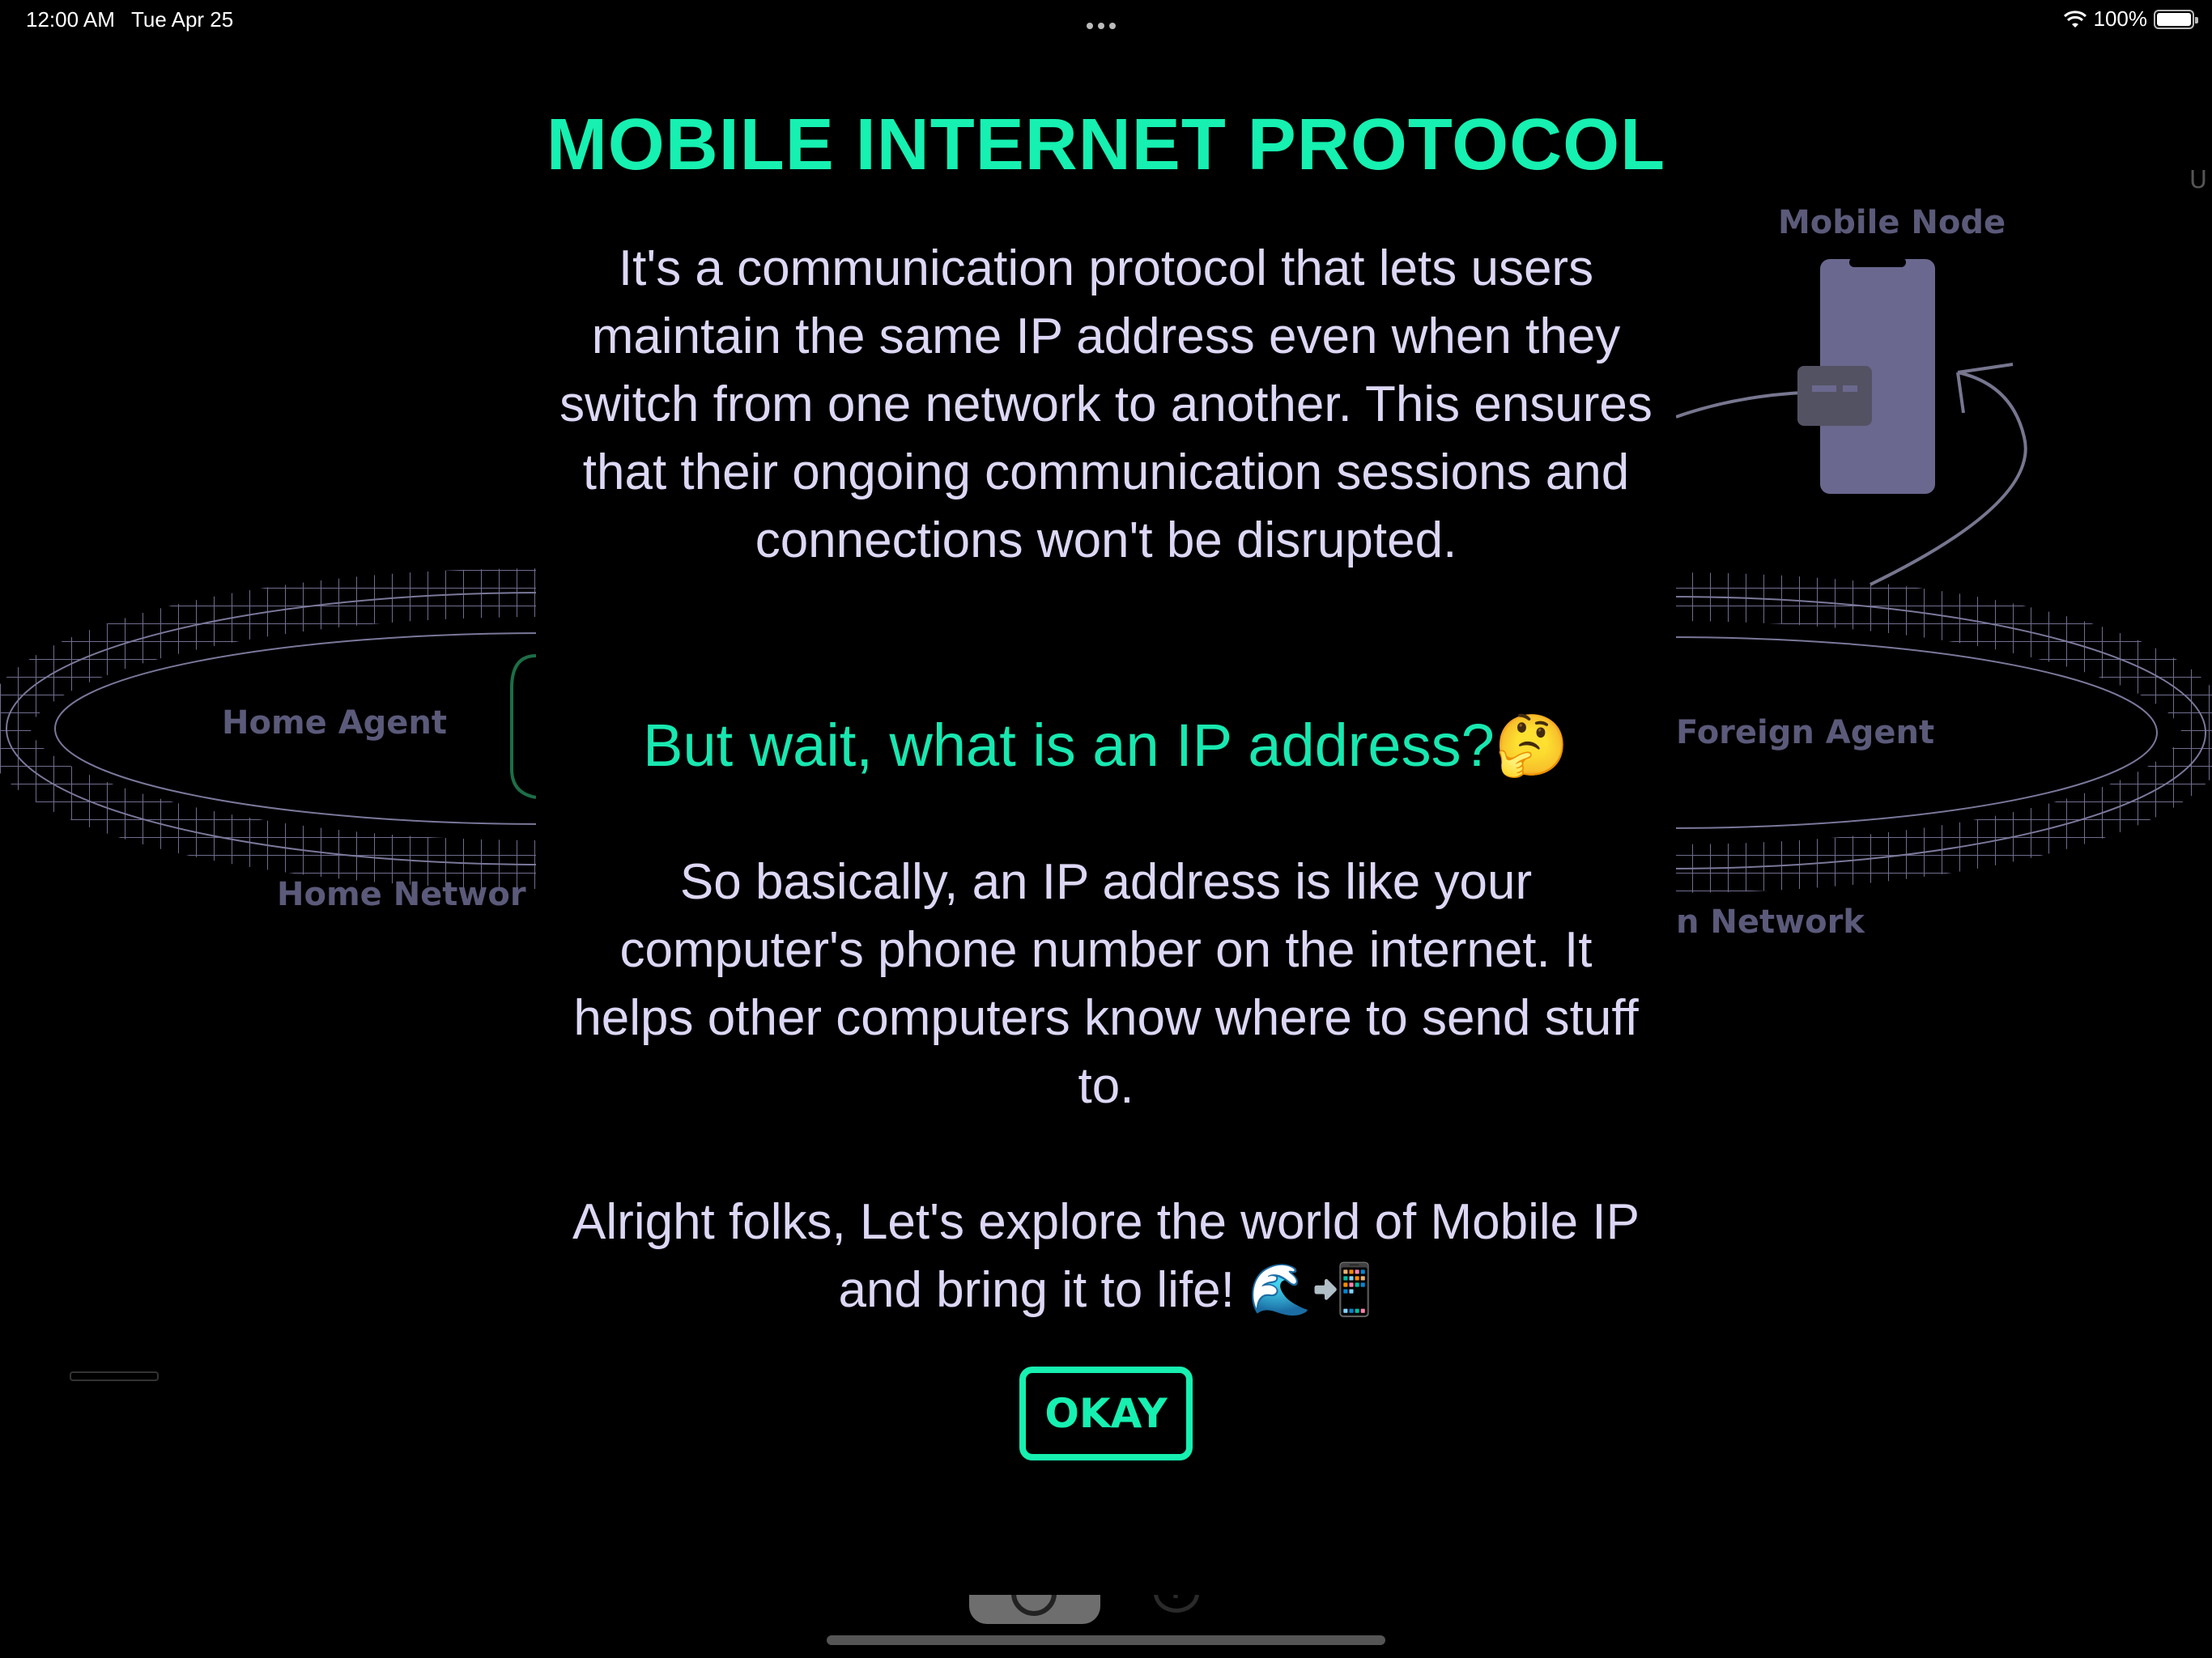 Image resolution: width=2212 pixels, height=1658 pixels. What do you see at coordinates (1806, 732) in the screenshot?
I see `foreign-agent-label: Foreign Agent` at bounding box center [1806, 732].